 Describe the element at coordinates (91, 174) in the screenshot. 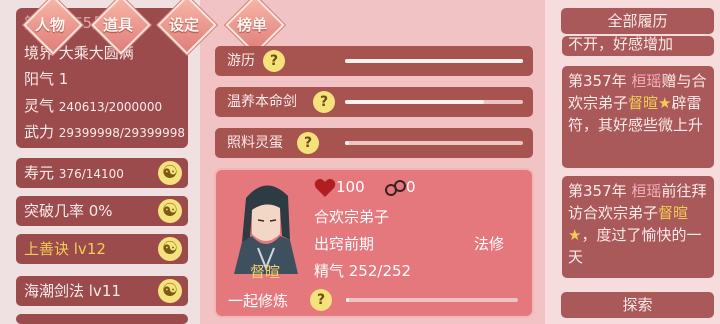

I see `lifespan-value: 376/14100` at that location.